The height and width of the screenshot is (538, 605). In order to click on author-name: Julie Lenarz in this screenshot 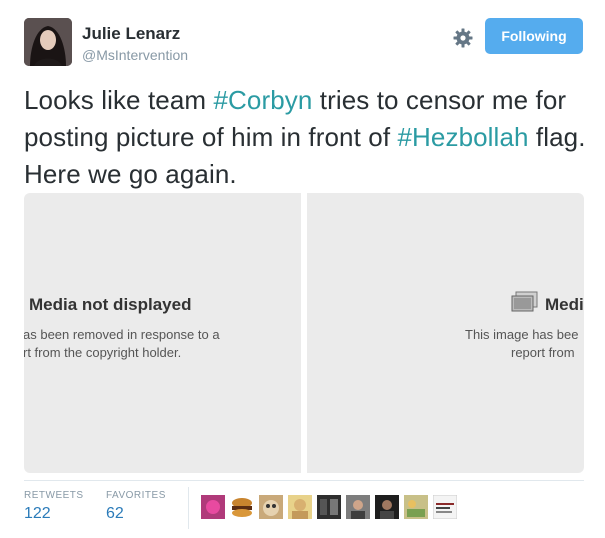, I will do `click(131, 34)`.